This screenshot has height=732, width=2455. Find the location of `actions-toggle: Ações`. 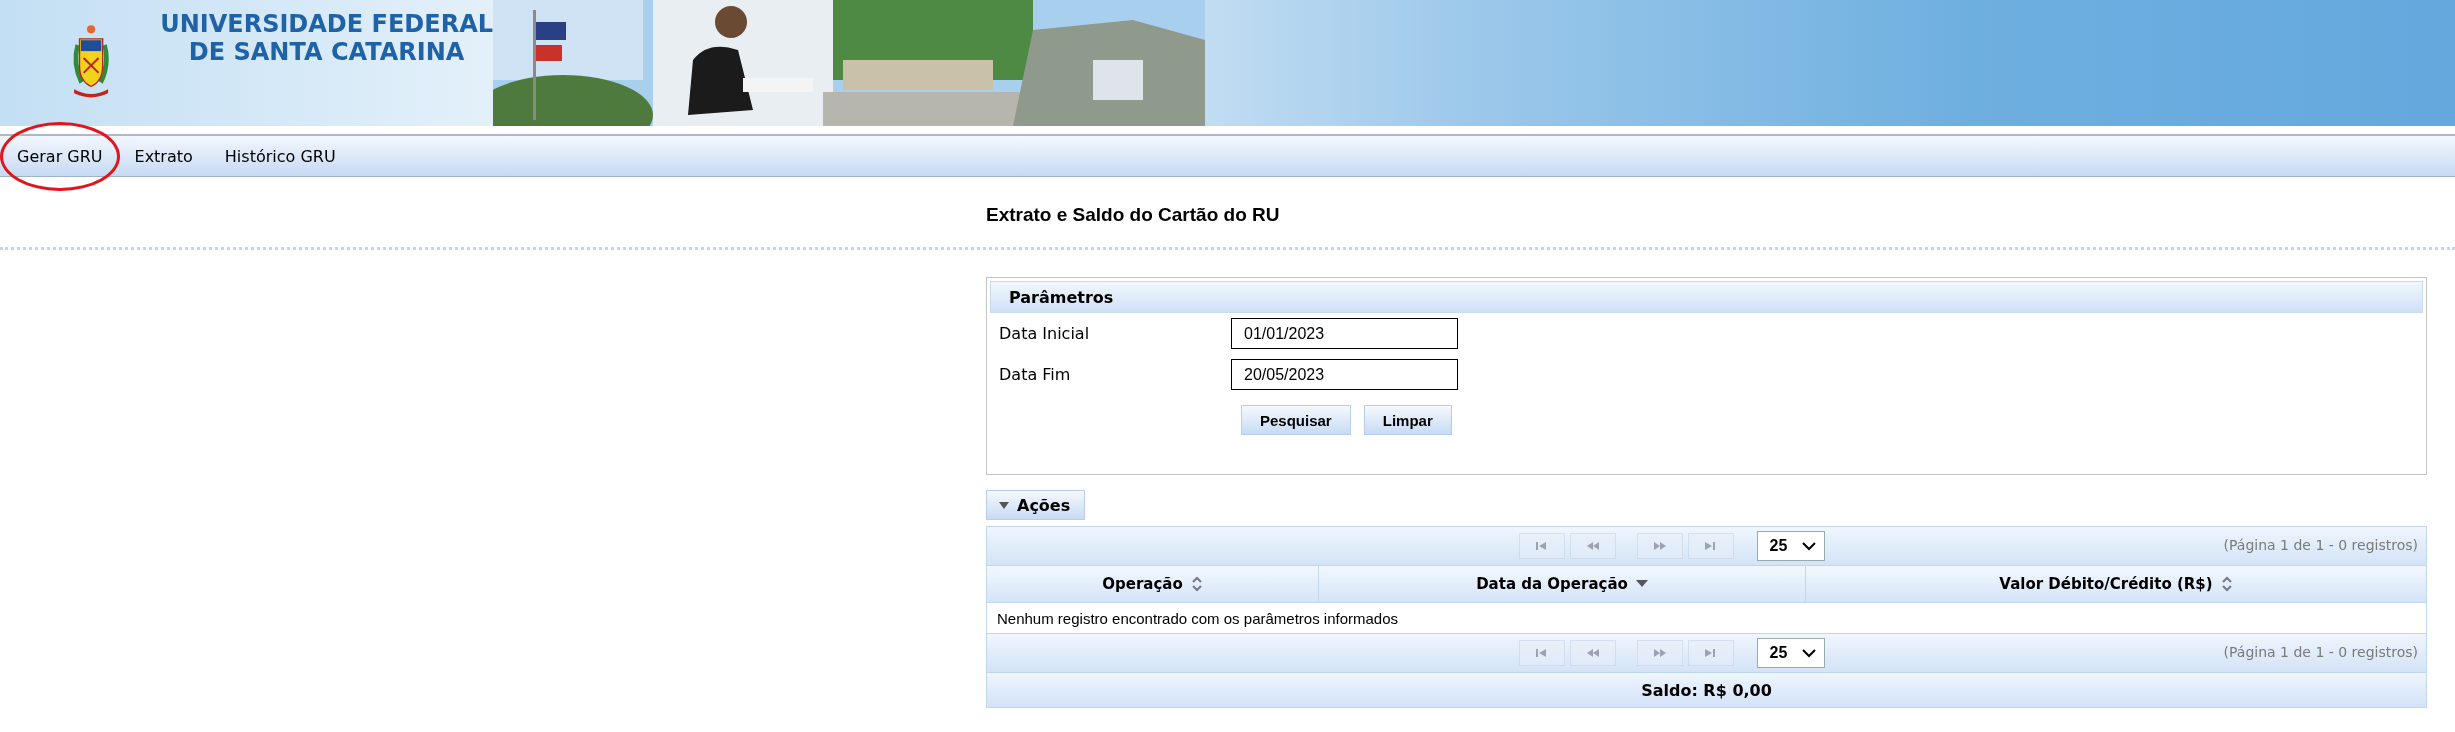

actions-toggle: Ações is located at coordinates (1036, 505).